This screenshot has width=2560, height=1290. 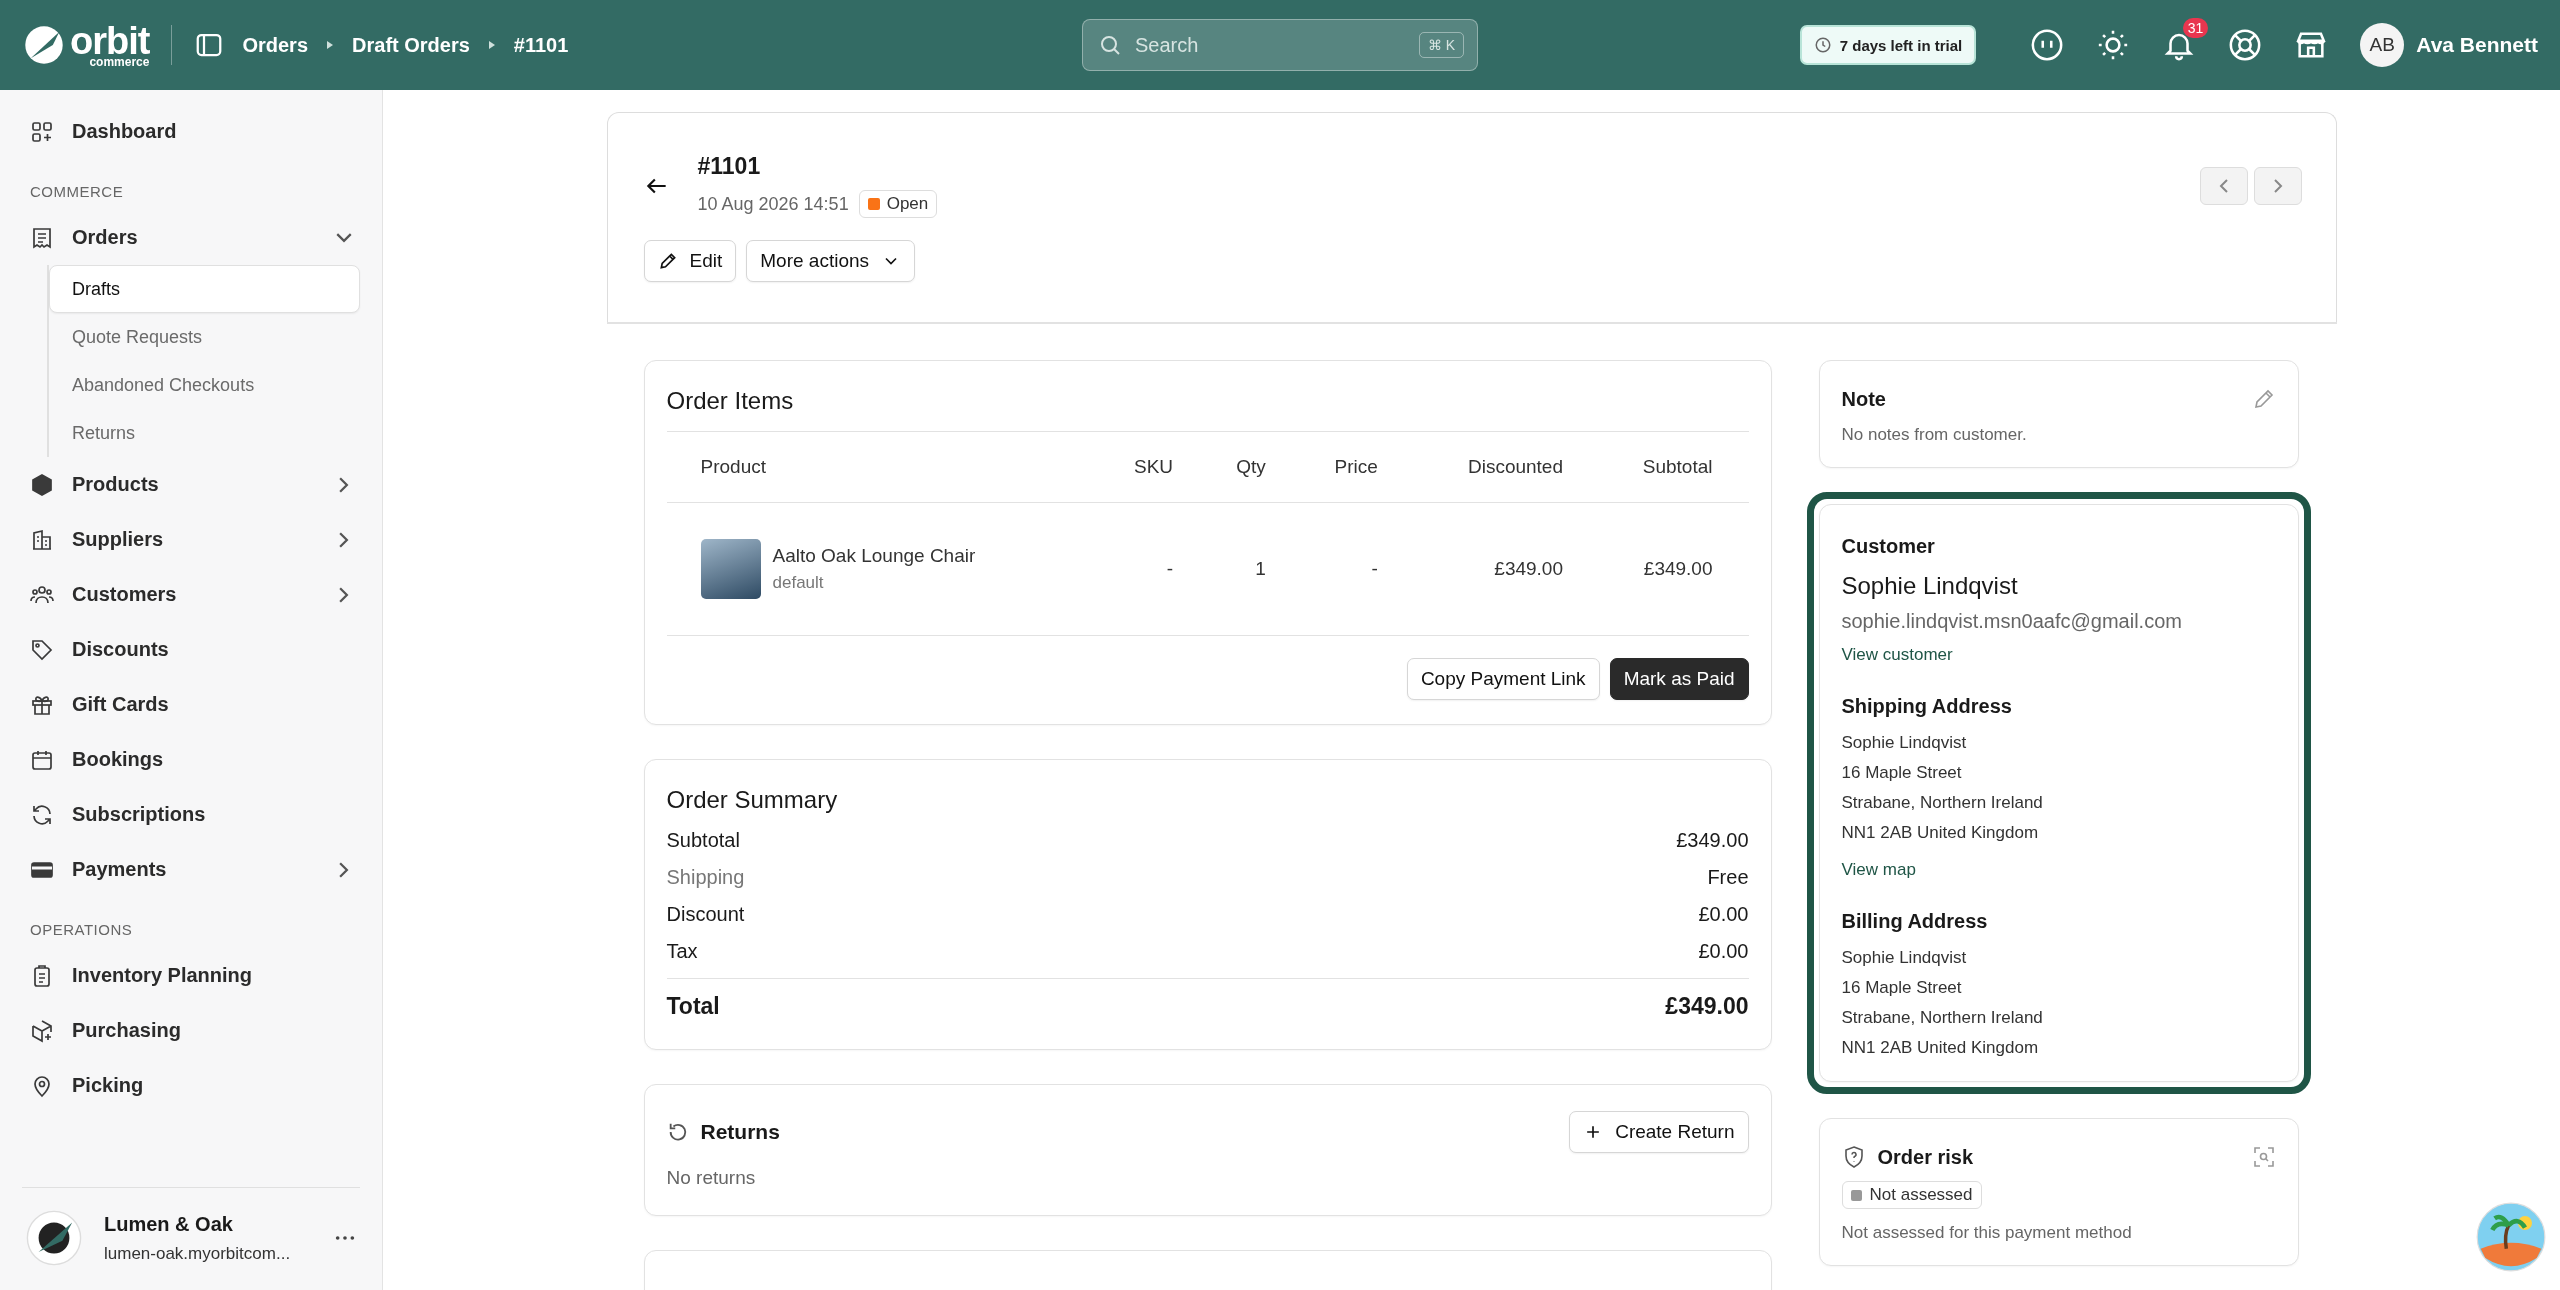 What do you see at coordinates (703, 840) in the screenshot?
I see `summary-label: Subtotal` at bounding box center [703, 840].